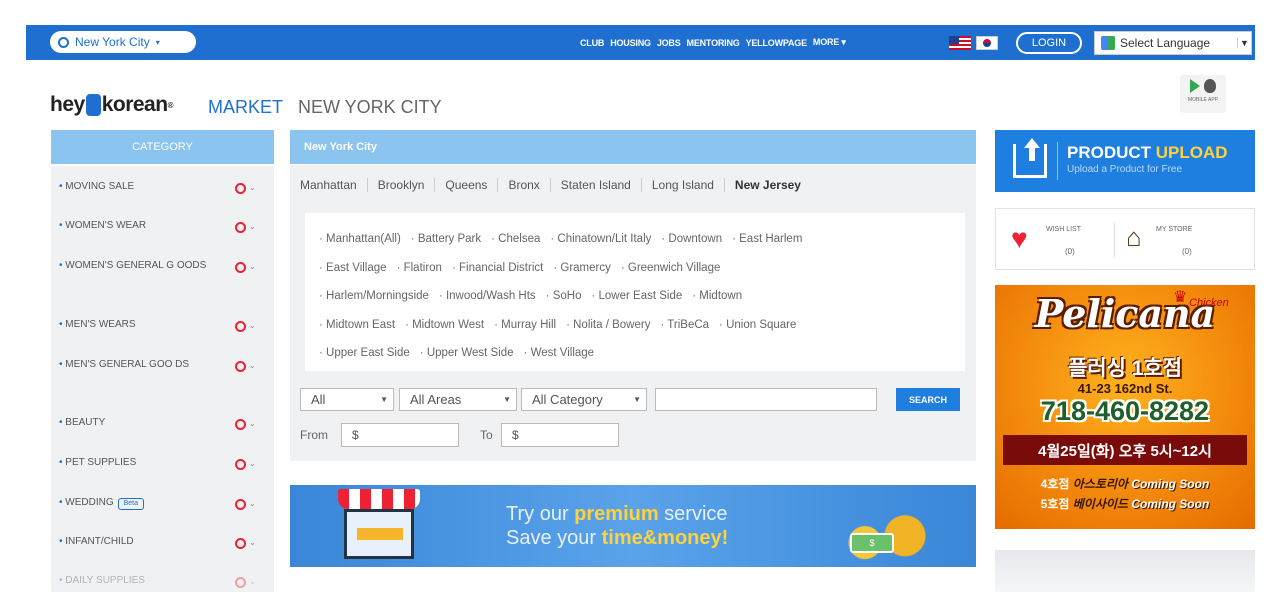 Image resolution: width=1281 pixels, height=592 pixels. Describe the element at coordinates (162, 147) in the screenshot. I see `category-header: CATEGORY` at that location.